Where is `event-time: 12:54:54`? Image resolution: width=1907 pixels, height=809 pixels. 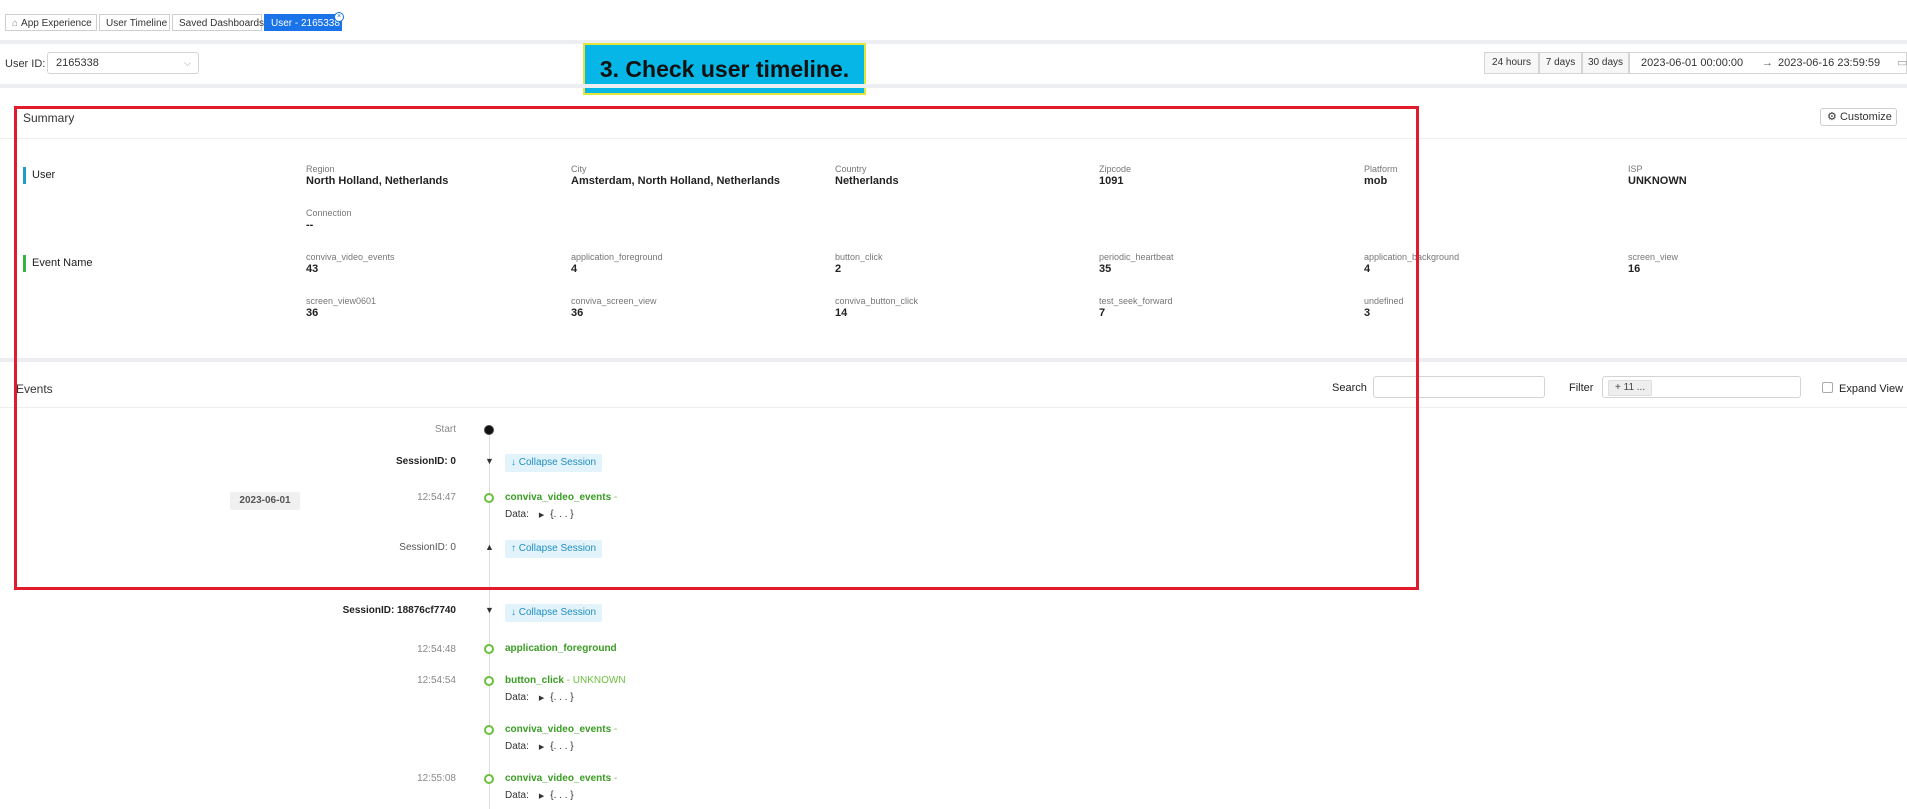
event-time: 12:54:54 is located at coordinates (436, 680).